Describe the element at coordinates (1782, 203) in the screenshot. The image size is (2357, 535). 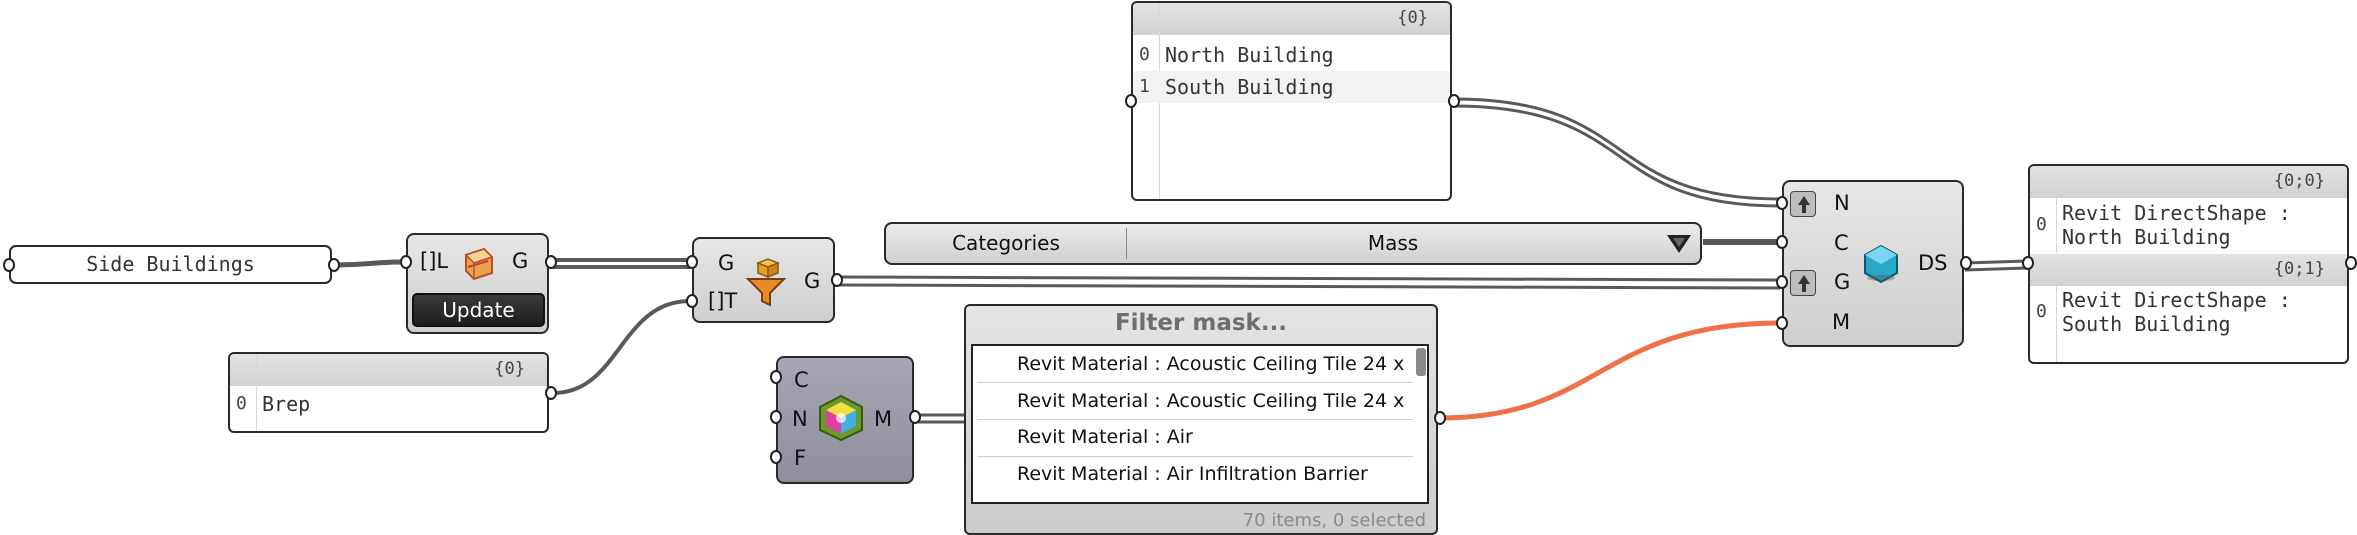
I see `ds-input-n-grip` at that location.